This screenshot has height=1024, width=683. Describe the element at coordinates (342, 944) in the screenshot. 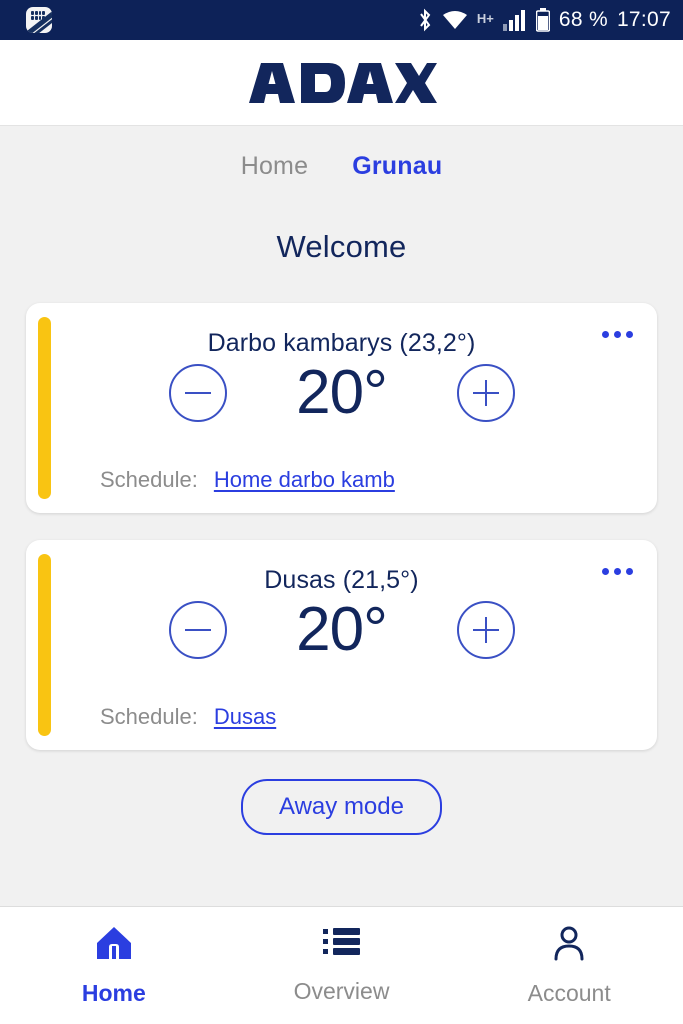

I see `list-icon` at that location.